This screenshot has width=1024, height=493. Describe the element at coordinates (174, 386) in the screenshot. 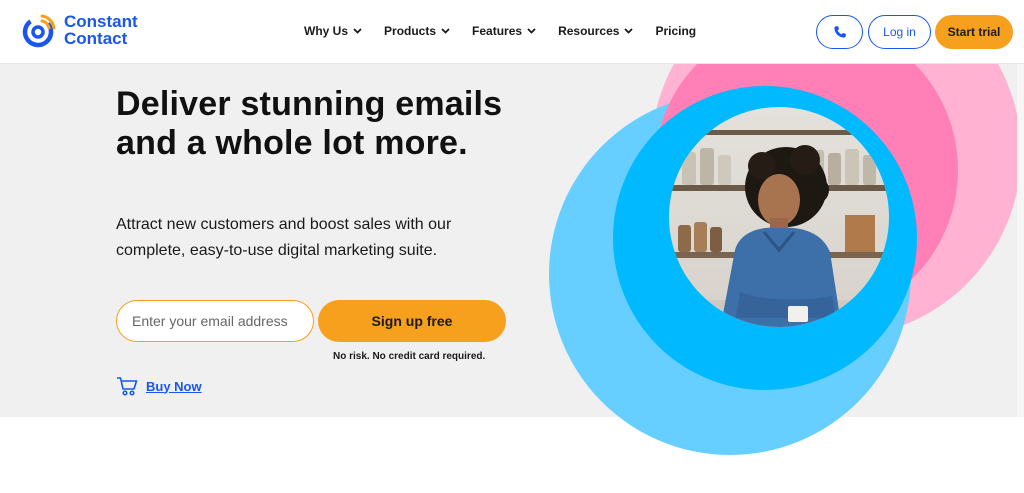

I see `buy-now-label: Buy Now` at that location.